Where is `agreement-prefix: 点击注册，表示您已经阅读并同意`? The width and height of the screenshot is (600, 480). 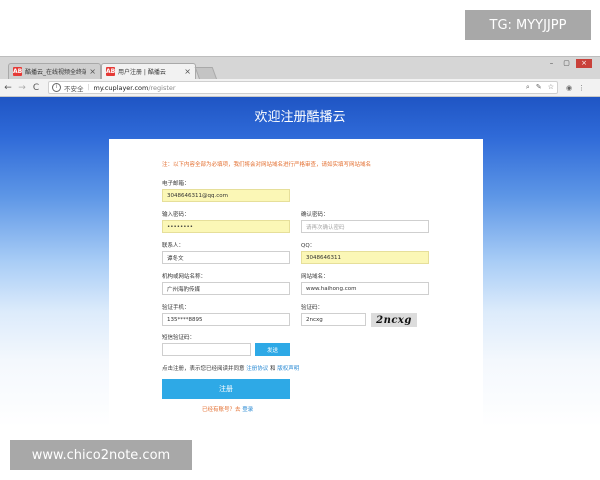
agreement-prefix: 点击注册，表示您已经阅读并同意 is located at coordinates (204, 369).